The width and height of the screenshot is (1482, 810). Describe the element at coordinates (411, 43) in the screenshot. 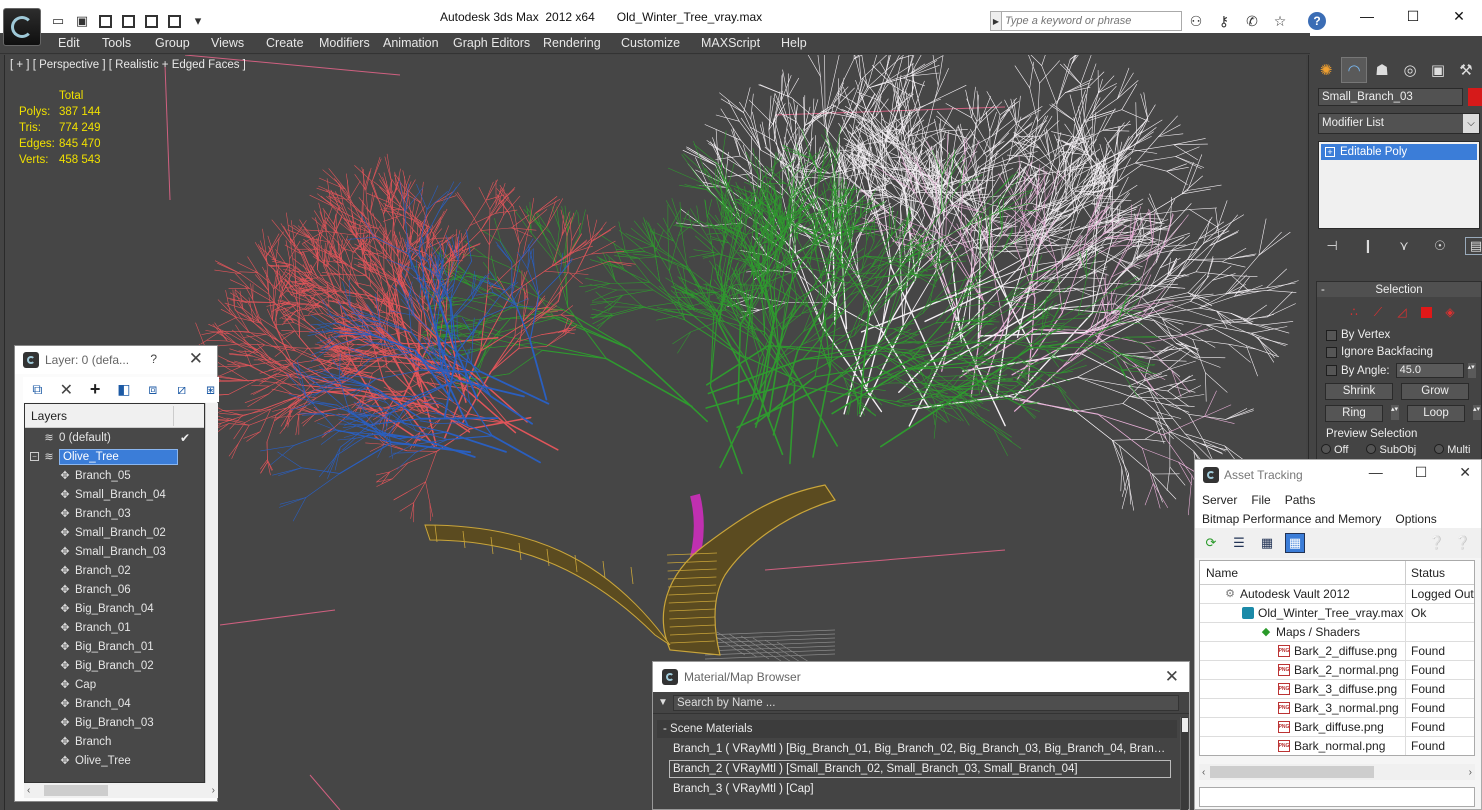

I see `menu-animation: Animation` at that location.